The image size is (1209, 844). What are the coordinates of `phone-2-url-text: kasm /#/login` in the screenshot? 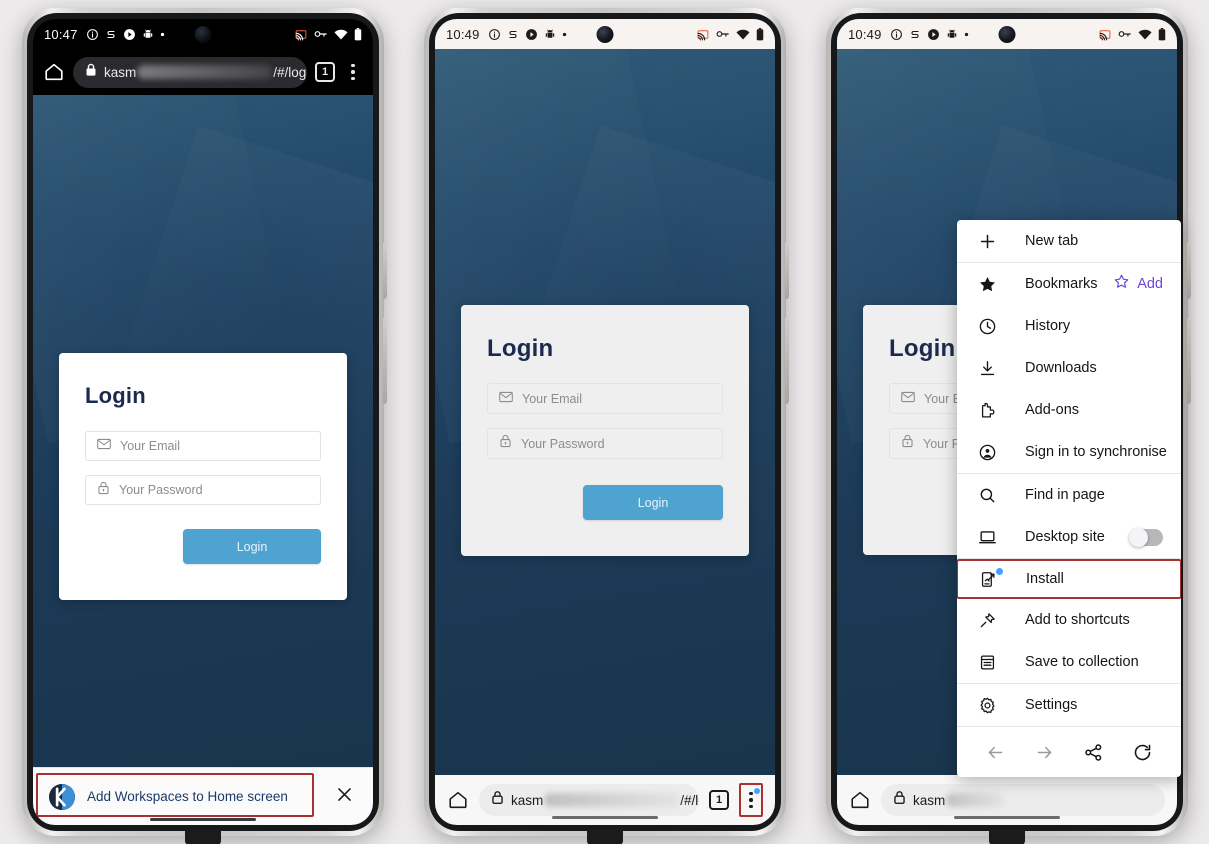 It's located at (605, 800).